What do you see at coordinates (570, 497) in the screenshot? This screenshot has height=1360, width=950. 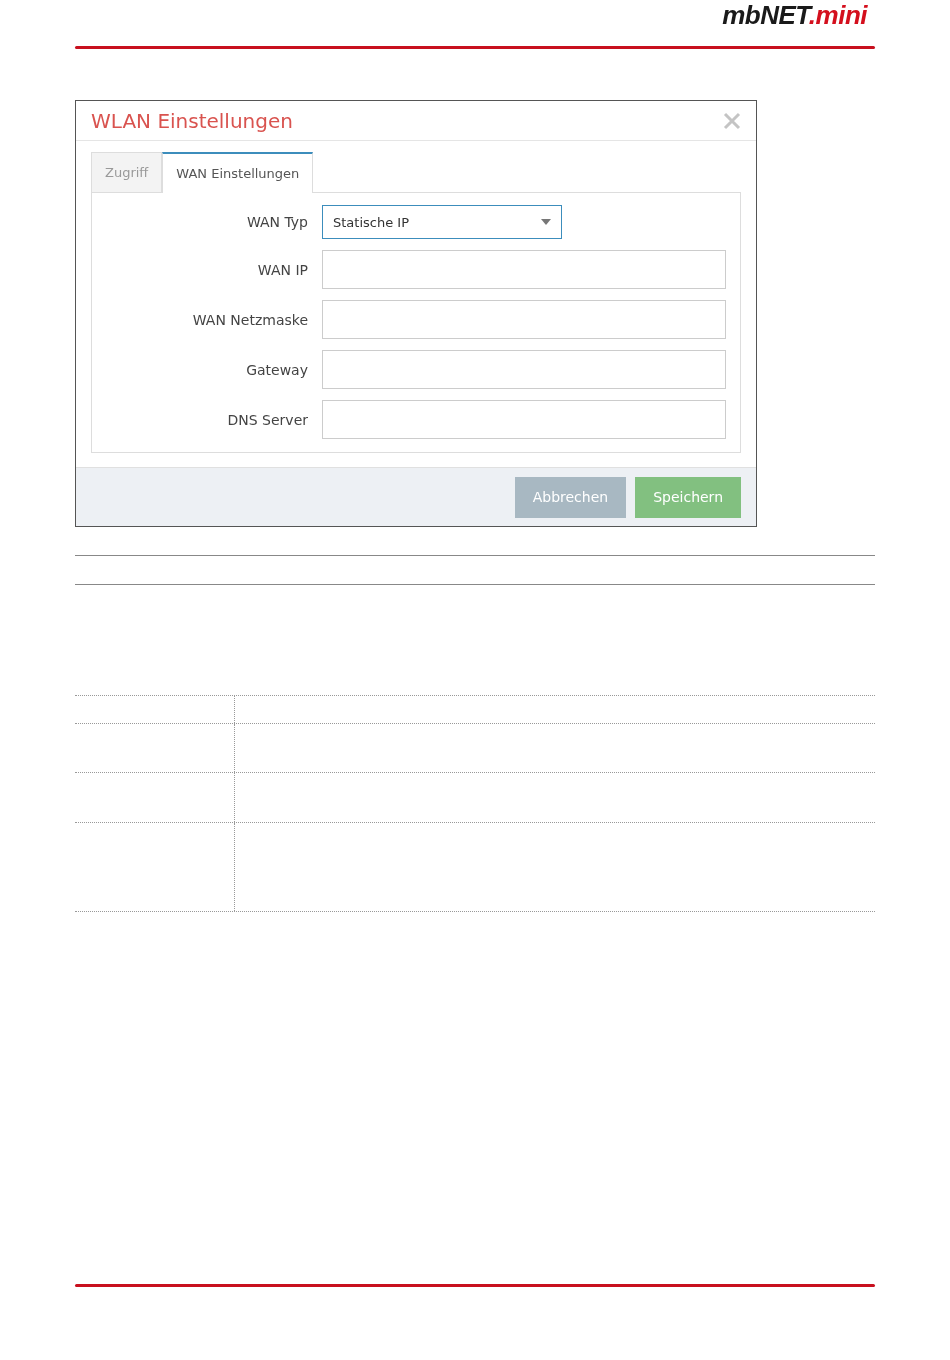 I see `cancel-button: Abbrechen` at bounding box center [570, 497].